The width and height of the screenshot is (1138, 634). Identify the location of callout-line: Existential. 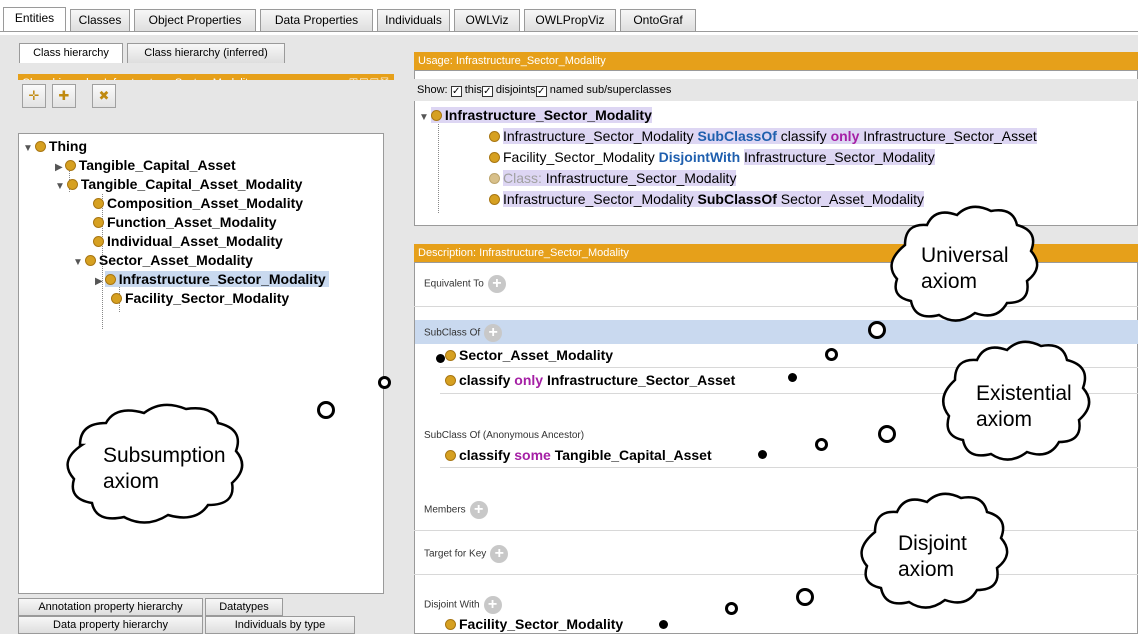
(1024, 393).